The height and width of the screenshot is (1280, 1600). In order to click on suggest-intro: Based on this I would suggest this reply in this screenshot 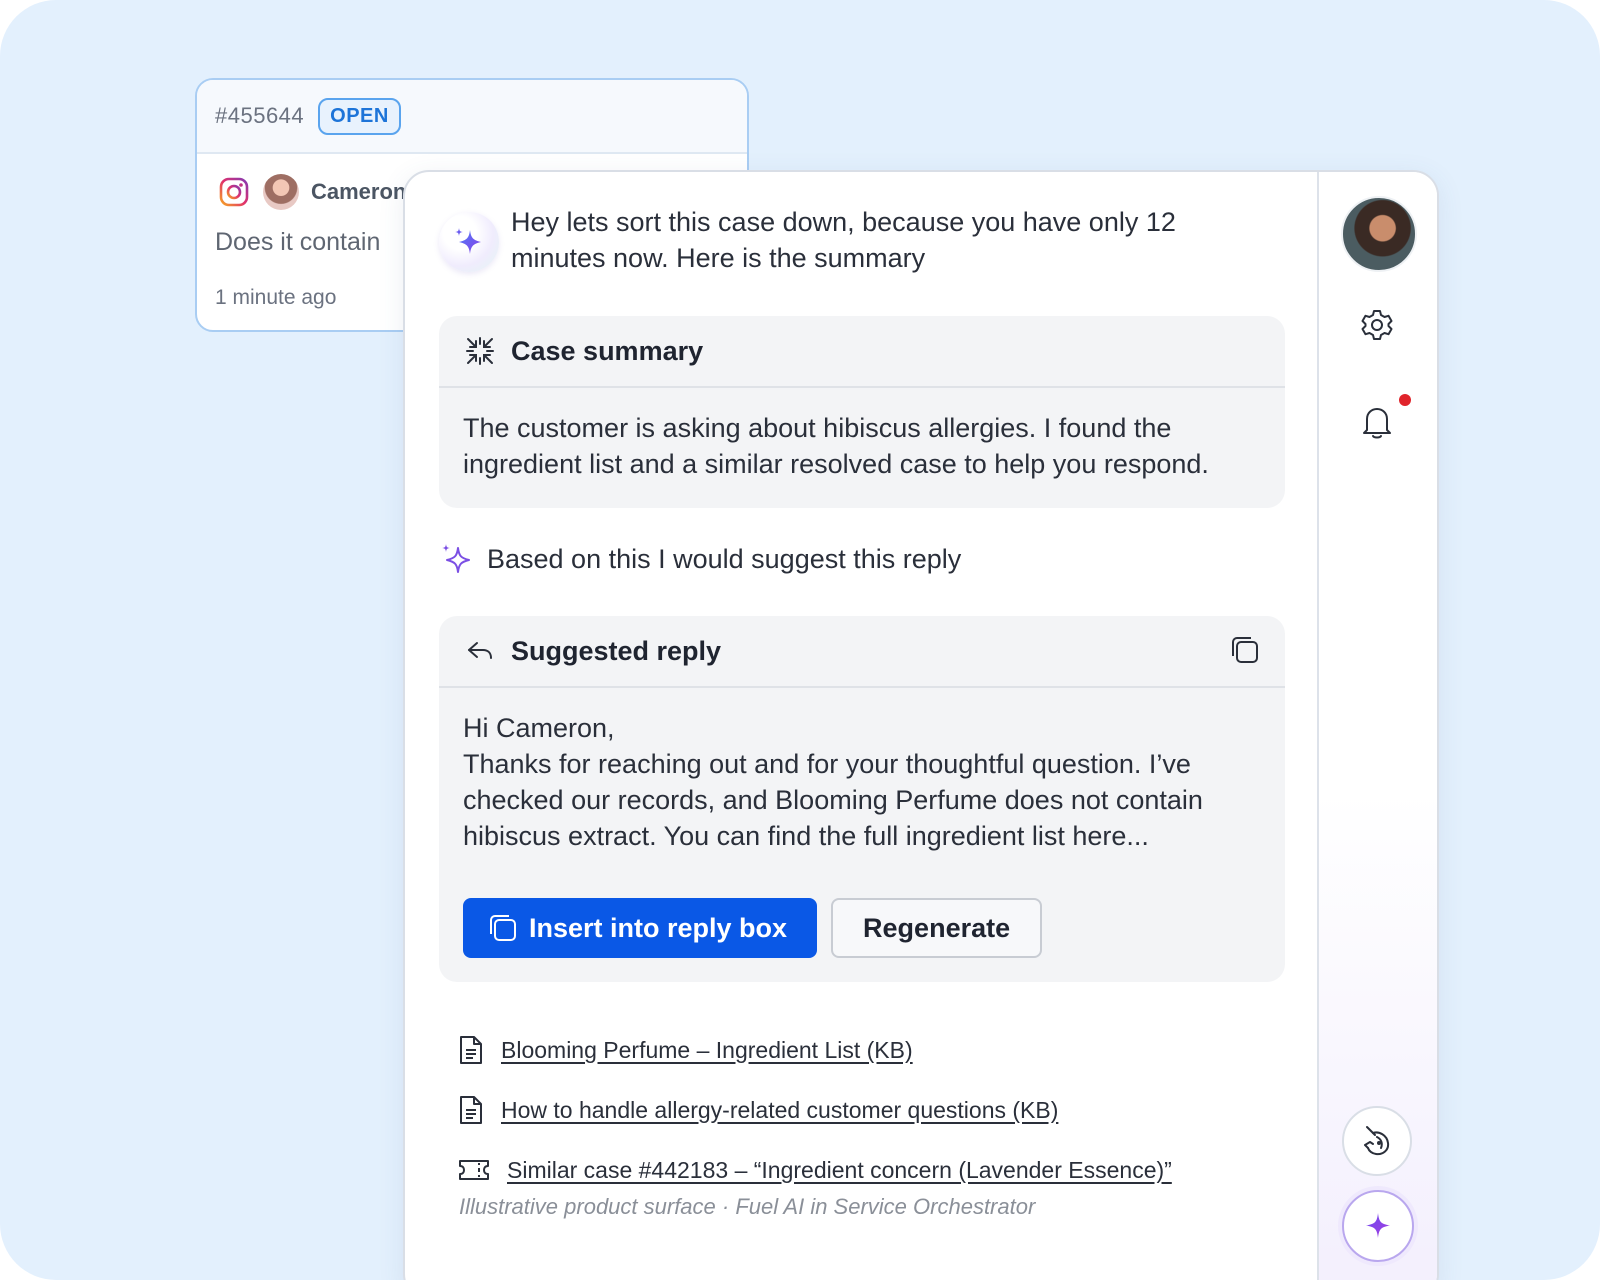, I will do `click(700, 559)`.